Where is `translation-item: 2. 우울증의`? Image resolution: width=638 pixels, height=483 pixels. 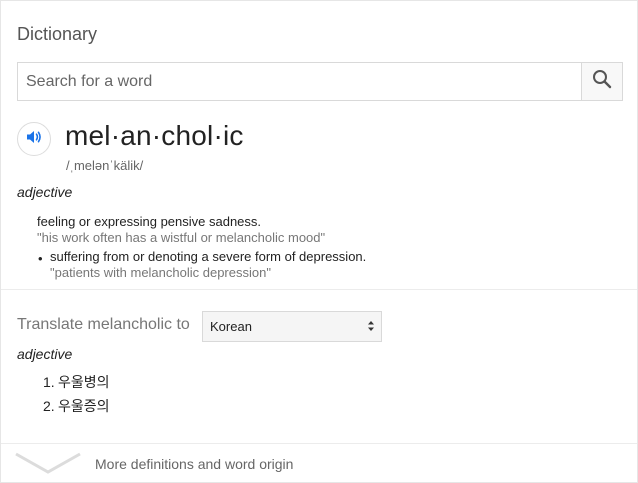 translation-item: 2. 우울증의 is located at coordinates (76, 406).